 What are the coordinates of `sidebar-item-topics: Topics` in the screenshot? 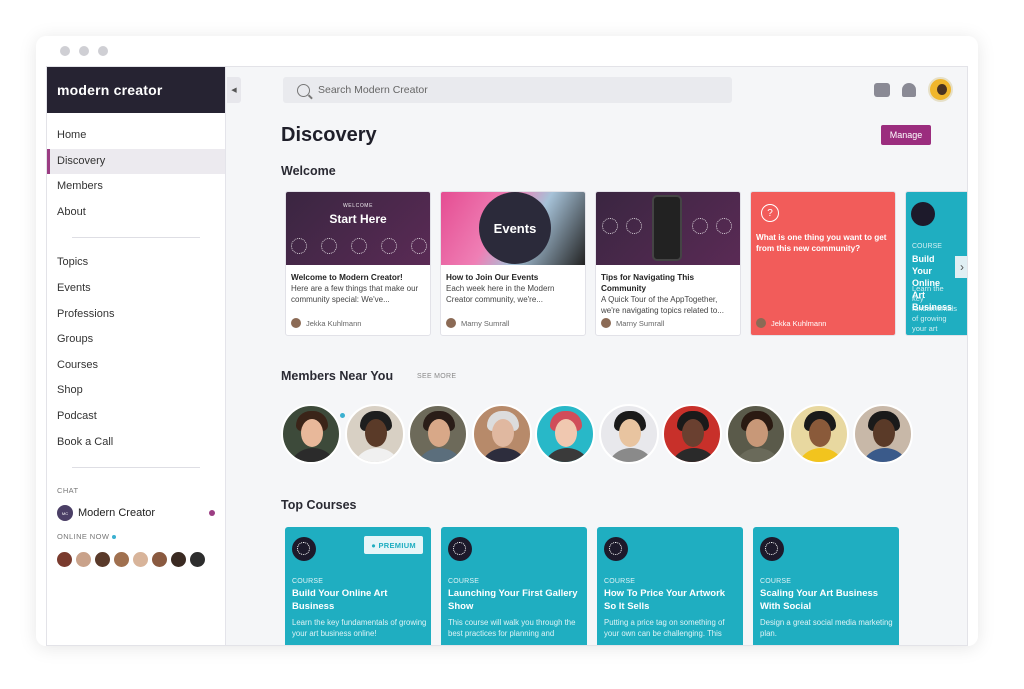 It's located at (136, 263).